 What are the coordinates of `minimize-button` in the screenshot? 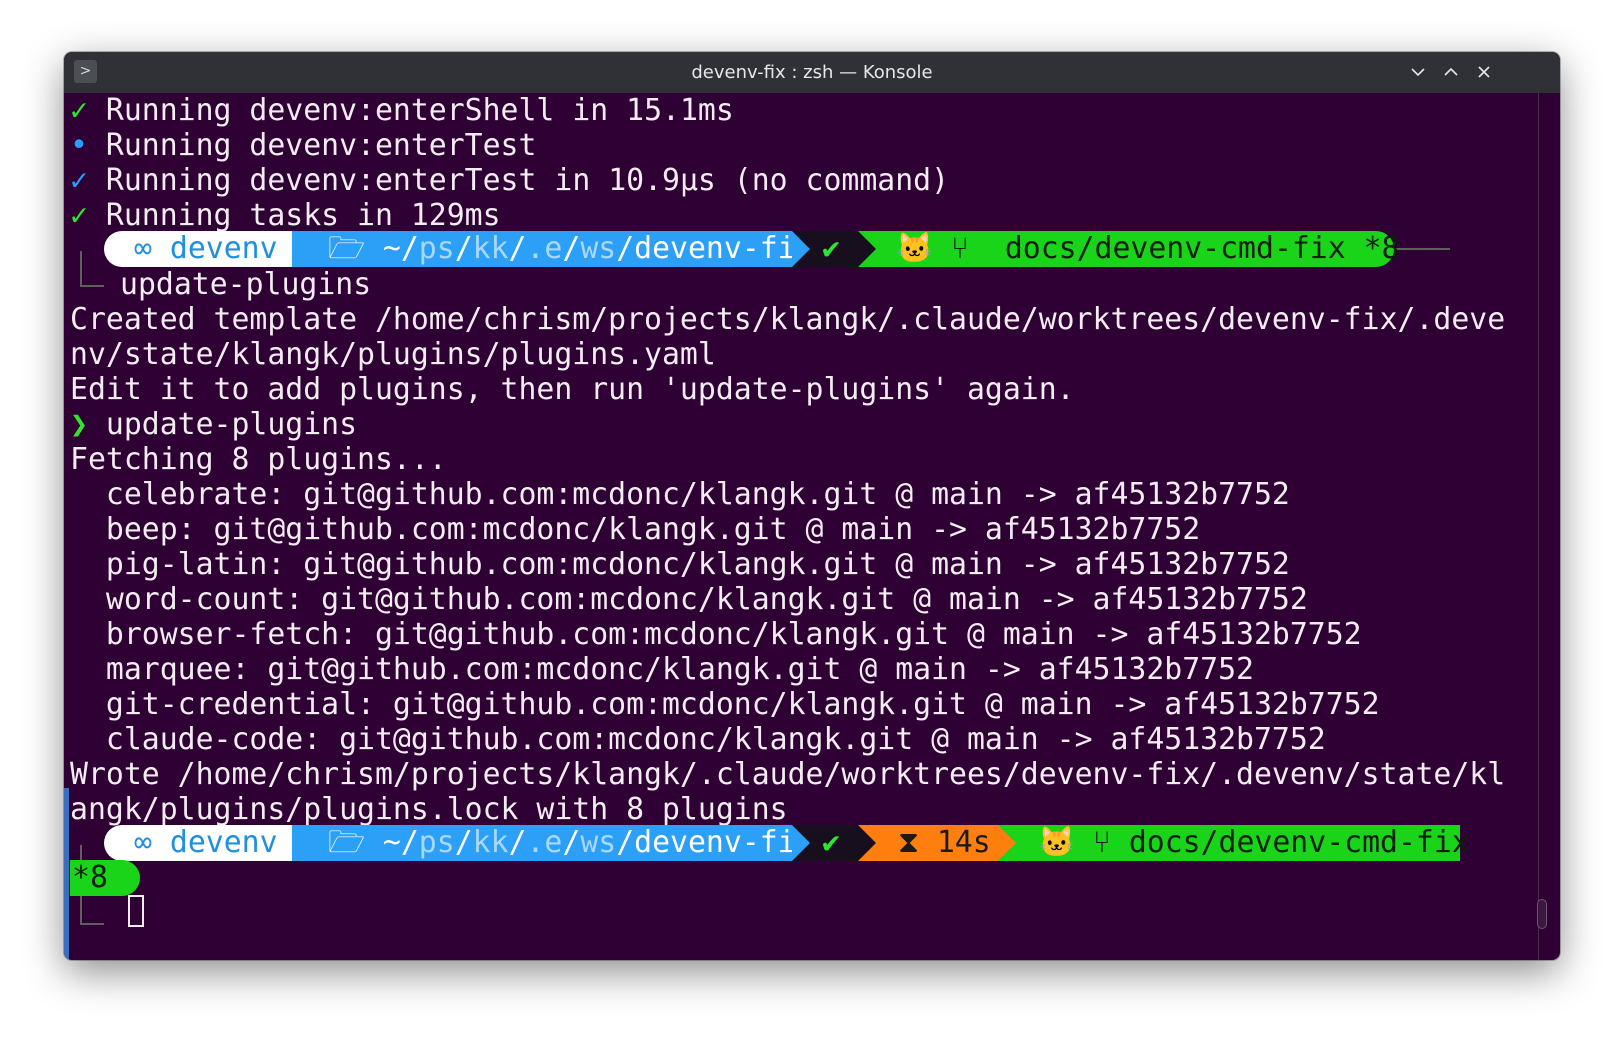 It's located at (1418, 72).